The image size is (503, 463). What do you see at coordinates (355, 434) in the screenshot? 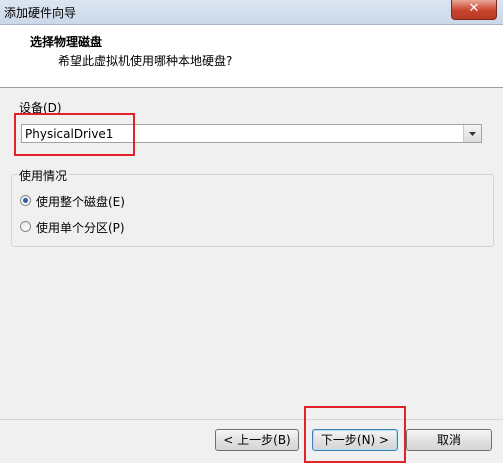
I see `highlight-box-next` at bounding box center [355, 434].